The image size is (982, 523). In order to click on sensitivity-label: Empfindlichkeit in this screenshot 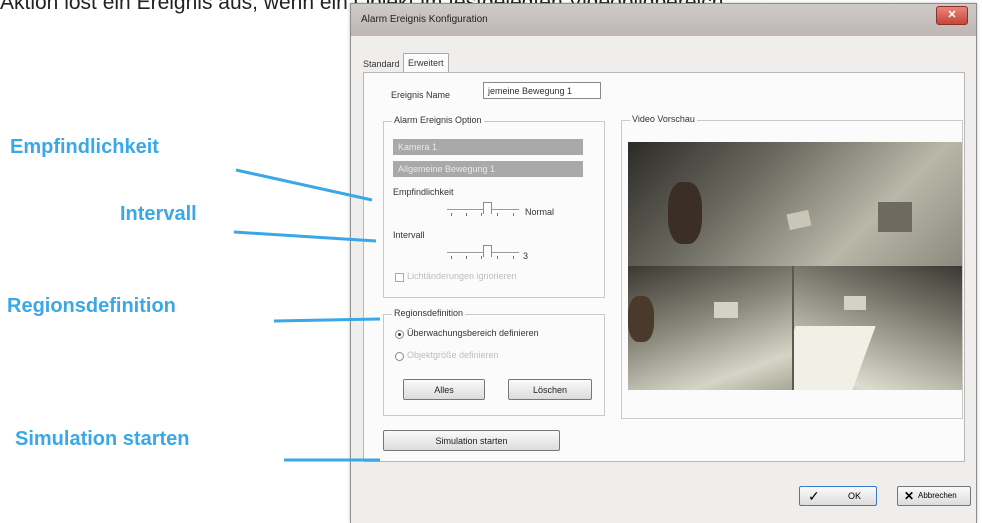, I will do `click(423, 192)`.